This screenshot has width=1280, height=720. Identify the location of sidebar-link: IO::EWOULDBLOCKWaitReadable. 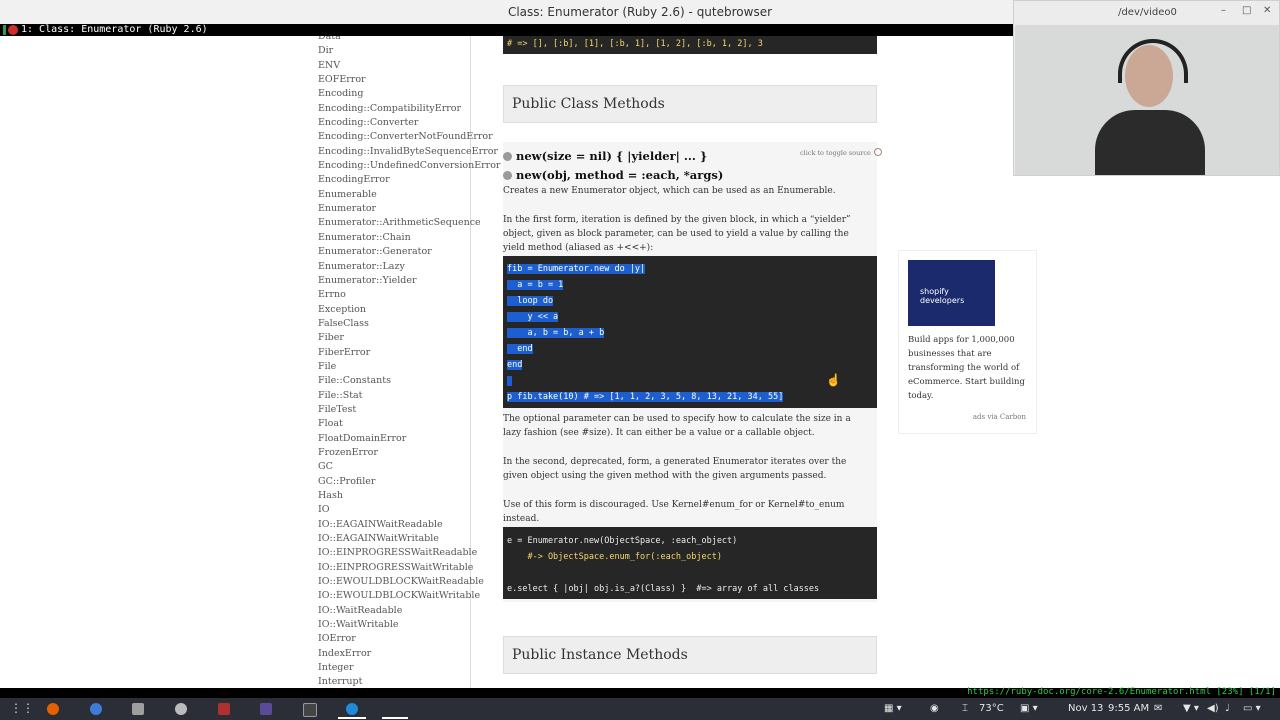
(409, 582).